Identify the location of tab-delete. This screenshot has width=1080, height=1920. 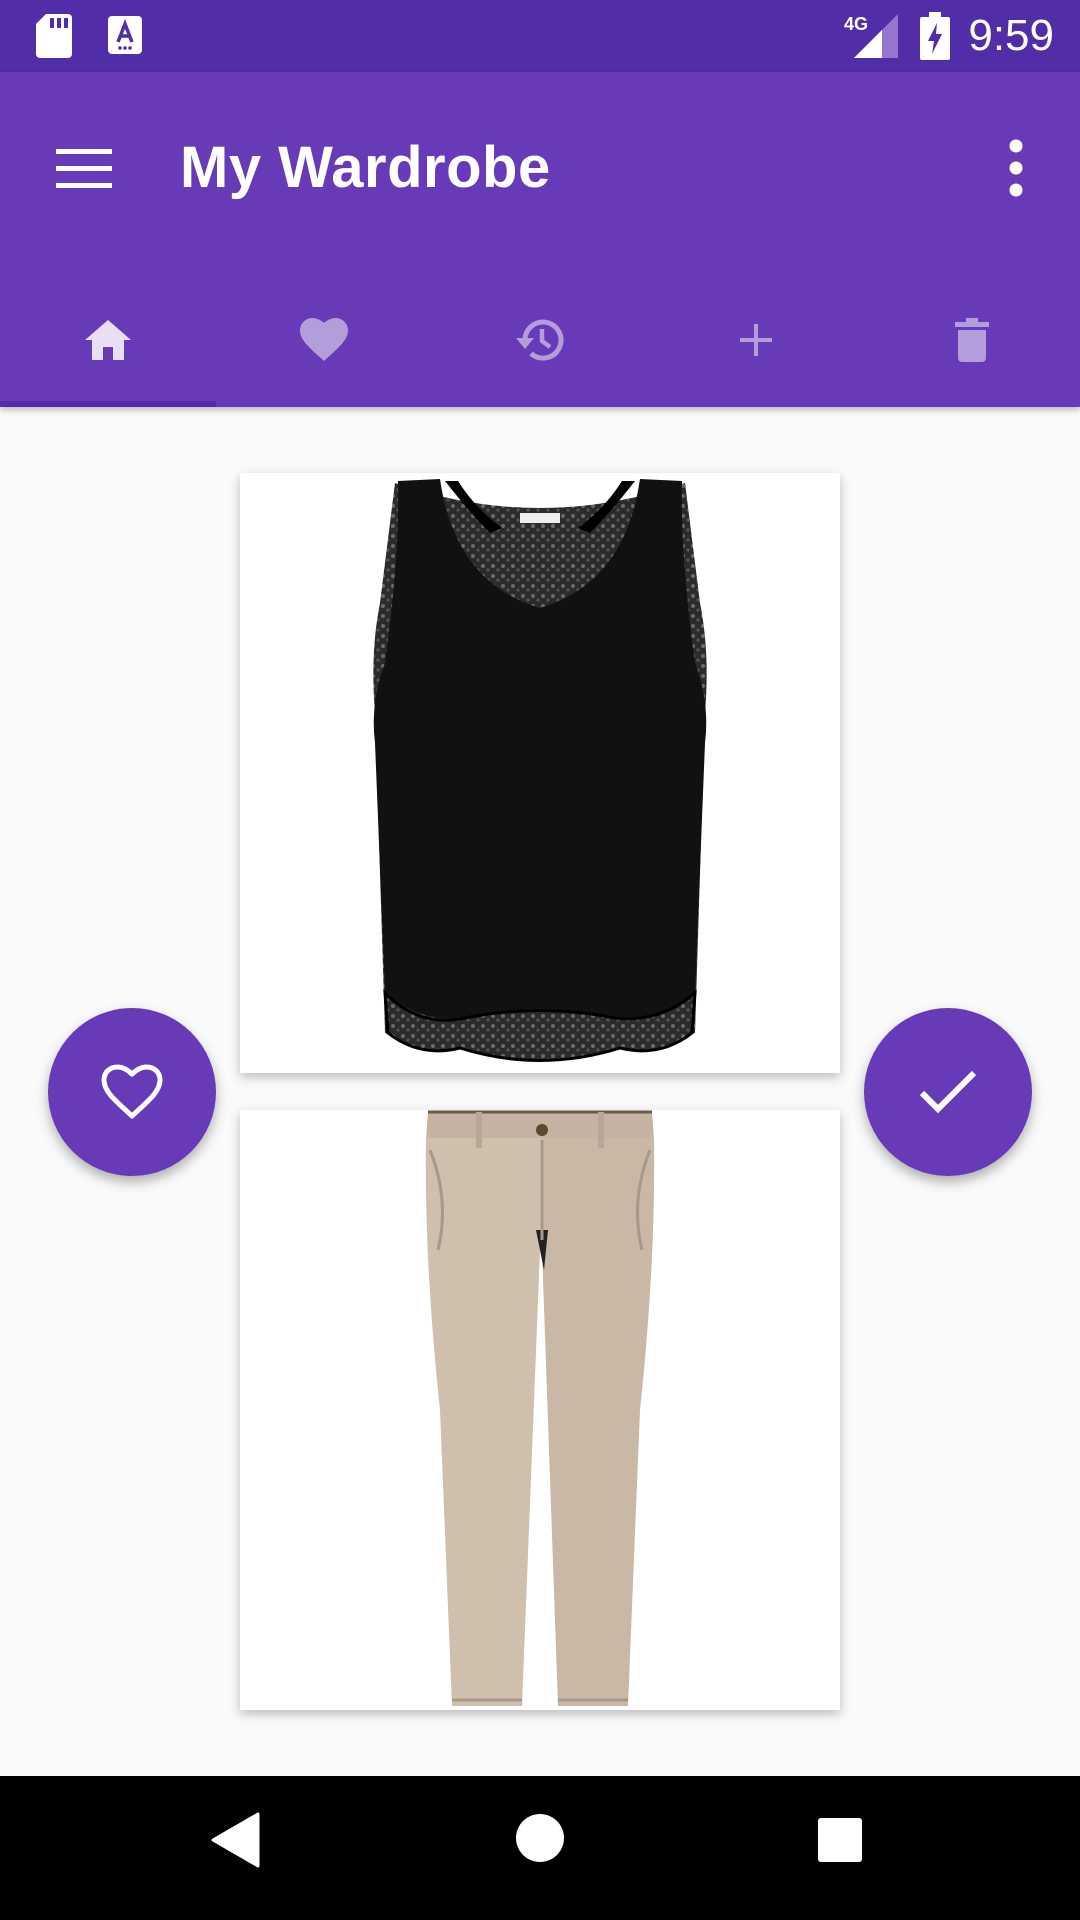
(972, 339).